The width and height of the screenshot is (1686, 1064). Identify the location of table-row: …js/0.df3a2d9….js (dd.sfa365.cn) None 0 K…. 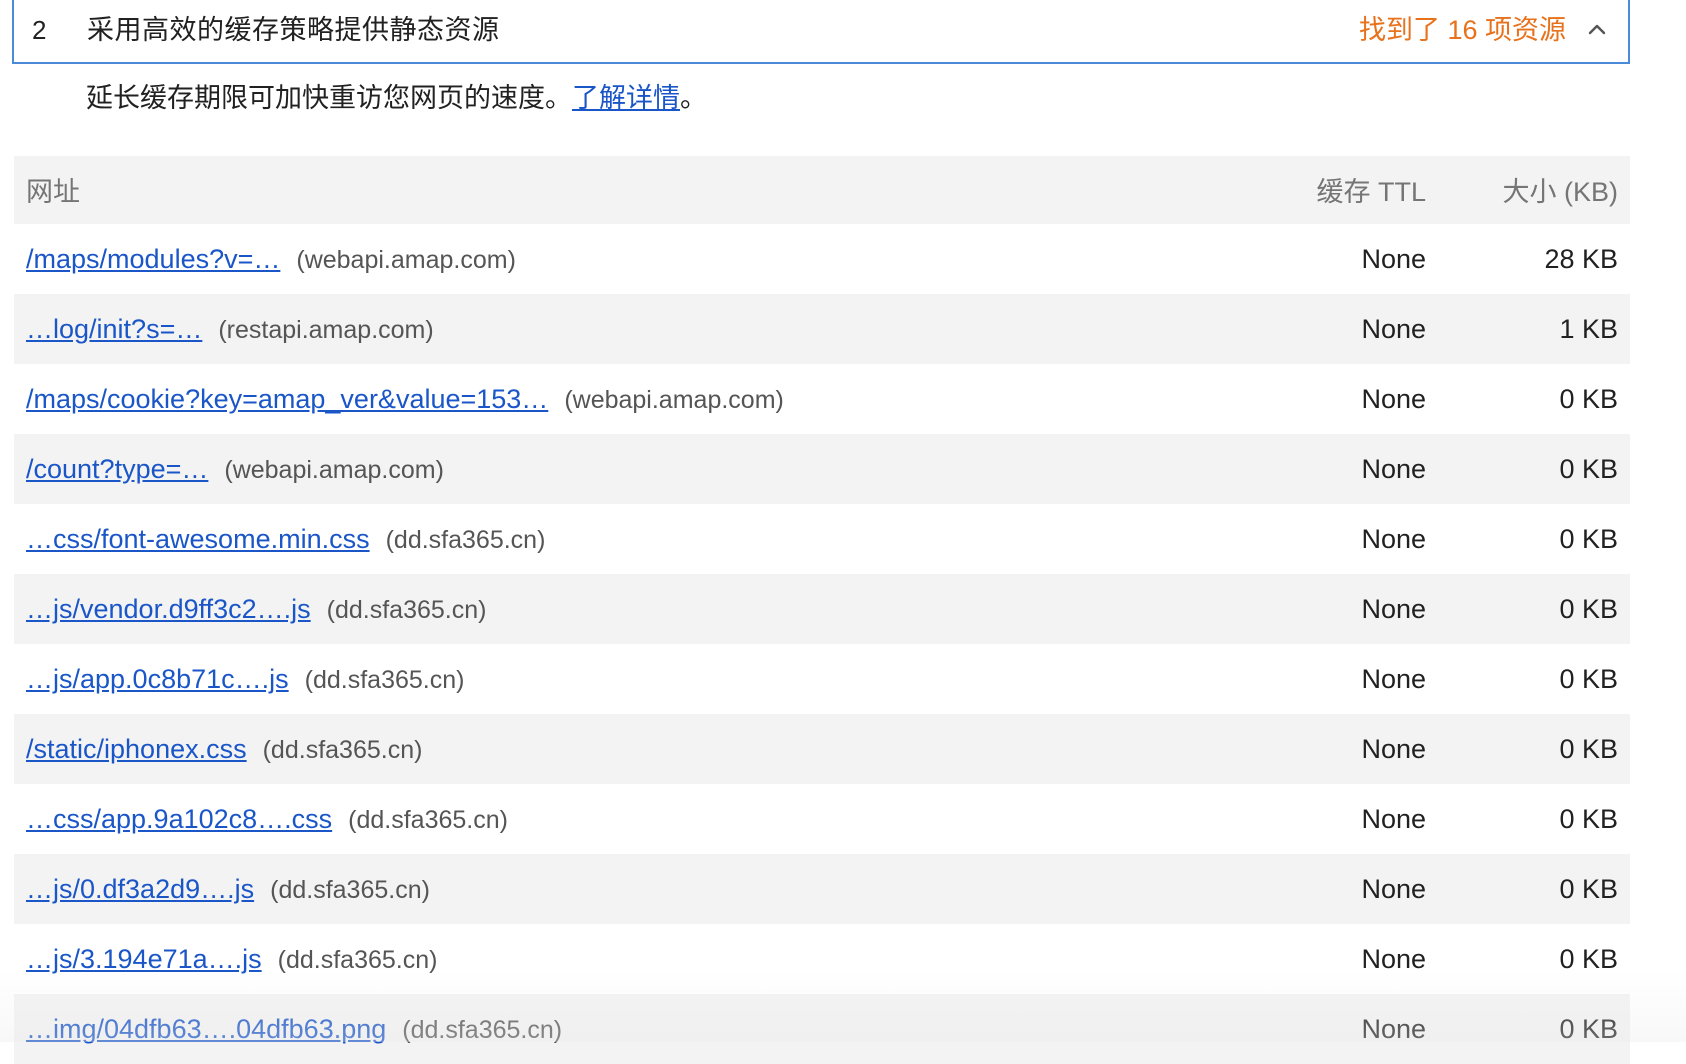
(822, 889).